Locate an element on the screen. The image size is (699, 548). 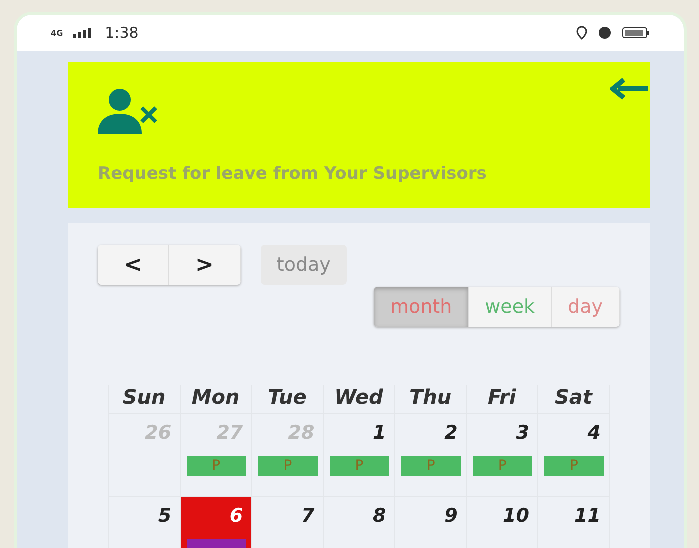
weekday-header: Fri is located at coordinates (502, 399).